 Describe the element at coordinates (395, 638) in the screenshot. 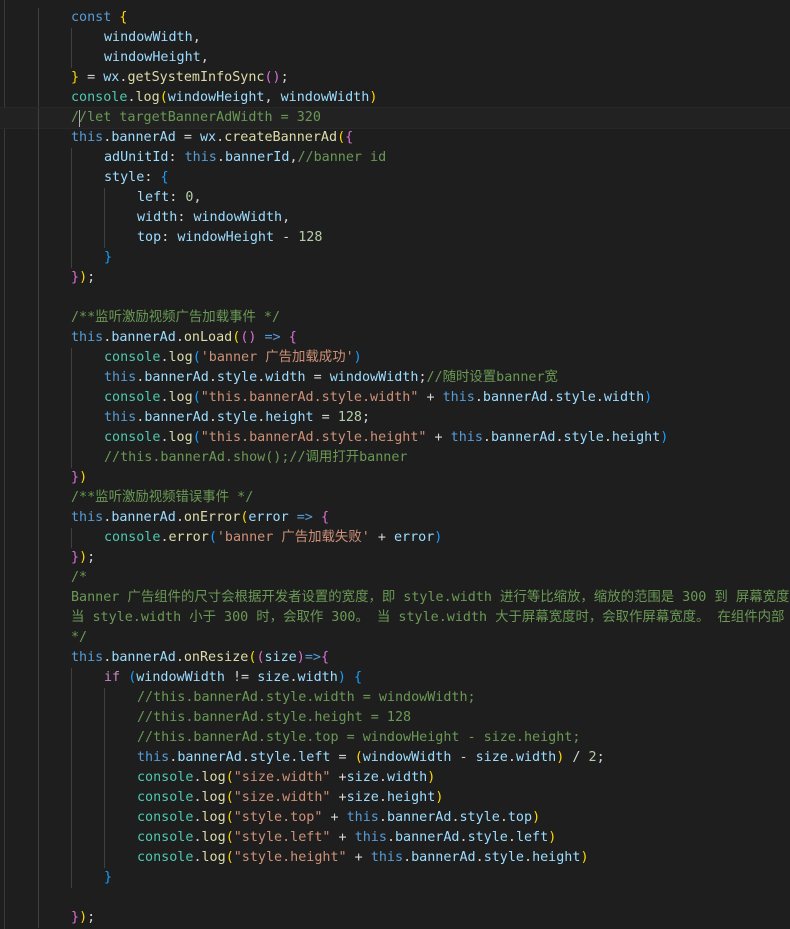

I see `code-line: */` at that location.